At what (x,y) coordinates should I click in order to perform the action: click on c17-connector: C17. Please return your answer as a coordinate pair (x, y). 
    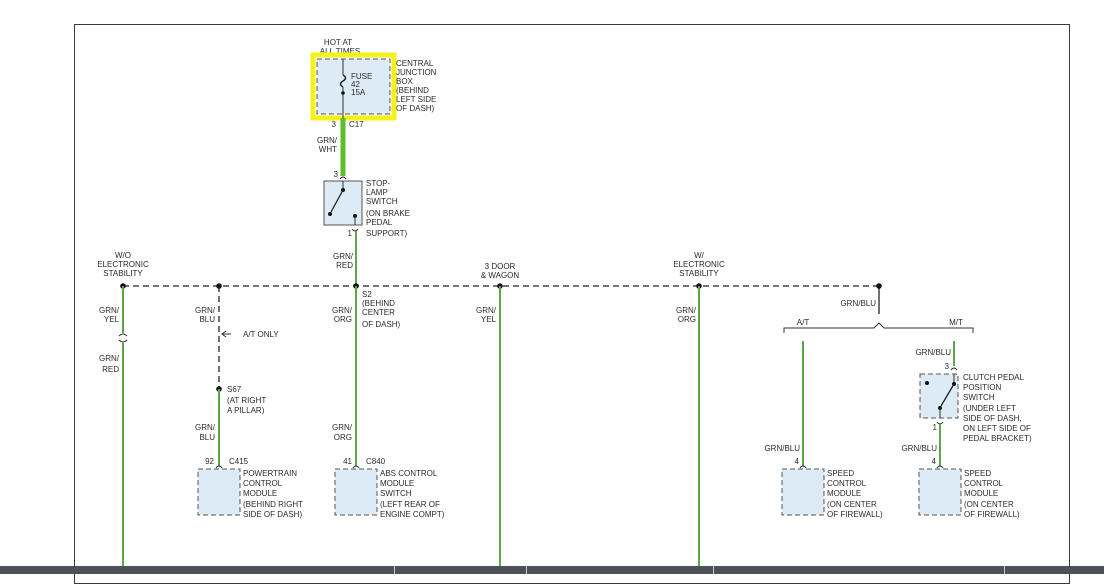
    Looking at the image, I should click on (356, 124).